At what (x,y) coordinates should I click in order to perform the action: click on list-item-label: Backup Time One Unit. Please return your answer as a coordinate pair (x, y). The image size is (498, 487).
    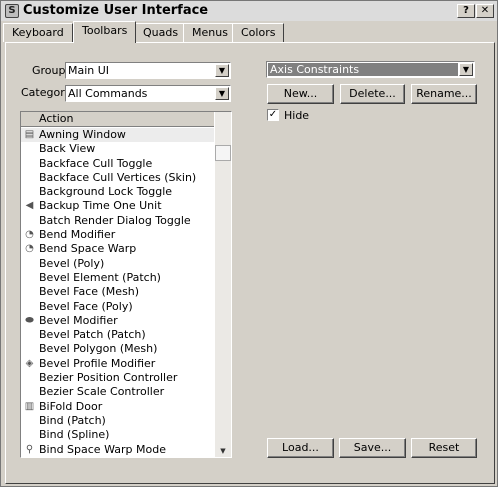
    Looking at the image, I should click on (100, 206).